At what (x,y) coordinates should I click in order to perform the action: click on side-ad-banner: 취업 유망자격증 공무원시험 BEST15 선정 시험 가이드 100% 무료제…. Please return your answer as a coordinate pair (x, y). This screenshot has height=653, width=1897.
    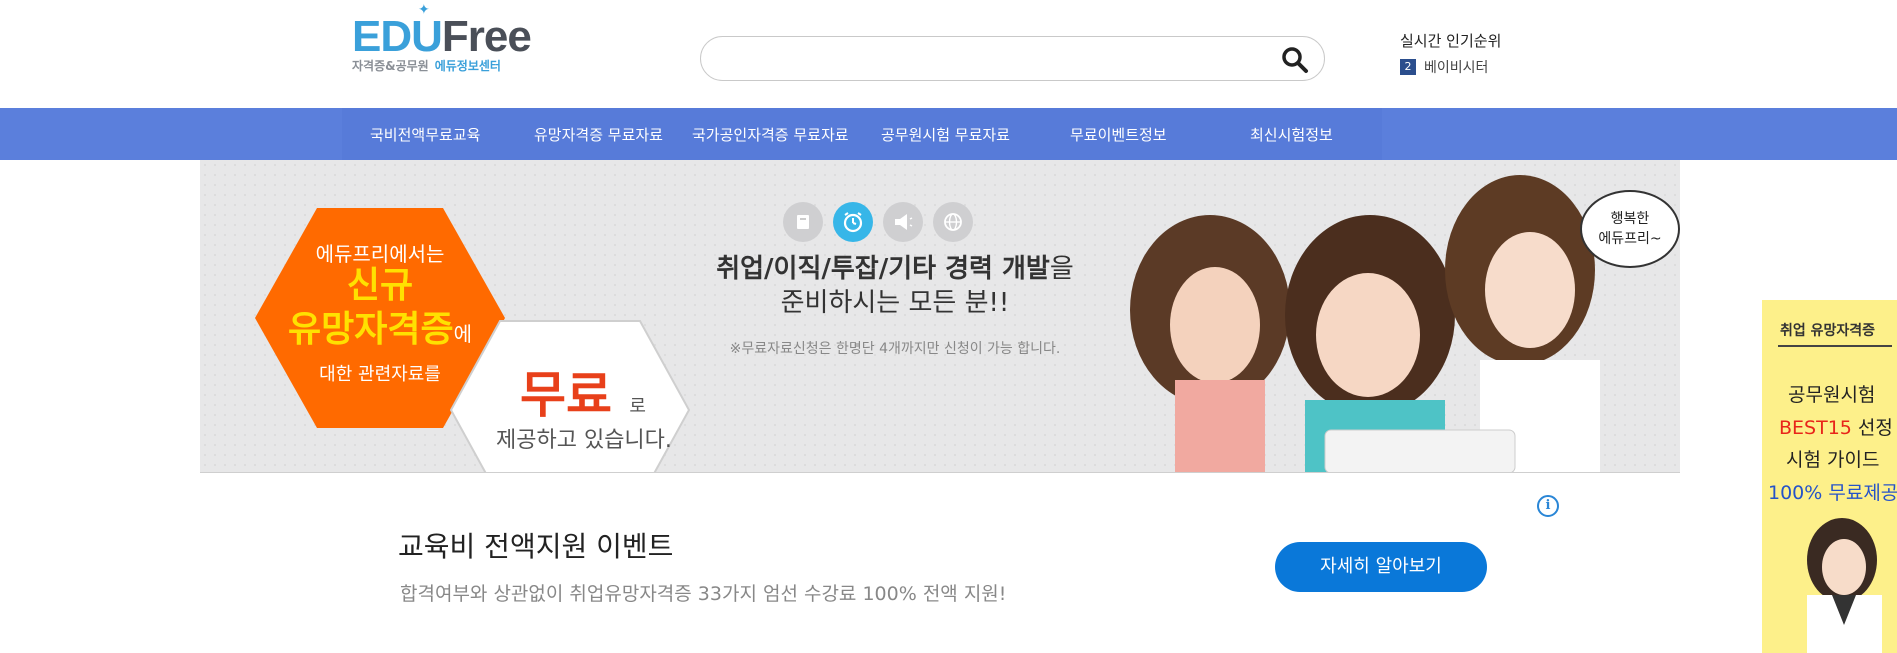
    Looking at the image, I should click on (1829, 476).